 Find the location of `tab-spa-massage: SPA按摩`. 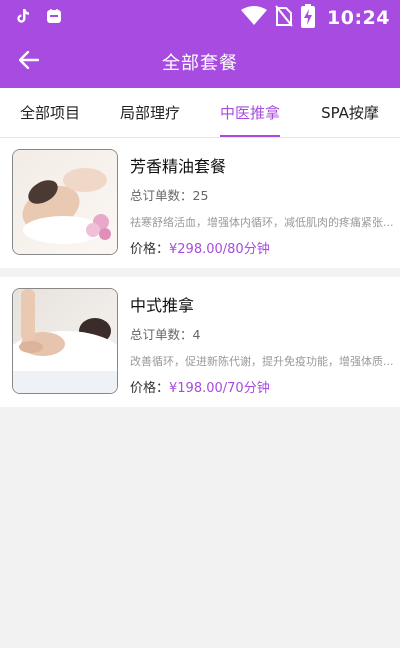

tab-spa-massage: SPA按摩 is located at coordinates (350, 112).